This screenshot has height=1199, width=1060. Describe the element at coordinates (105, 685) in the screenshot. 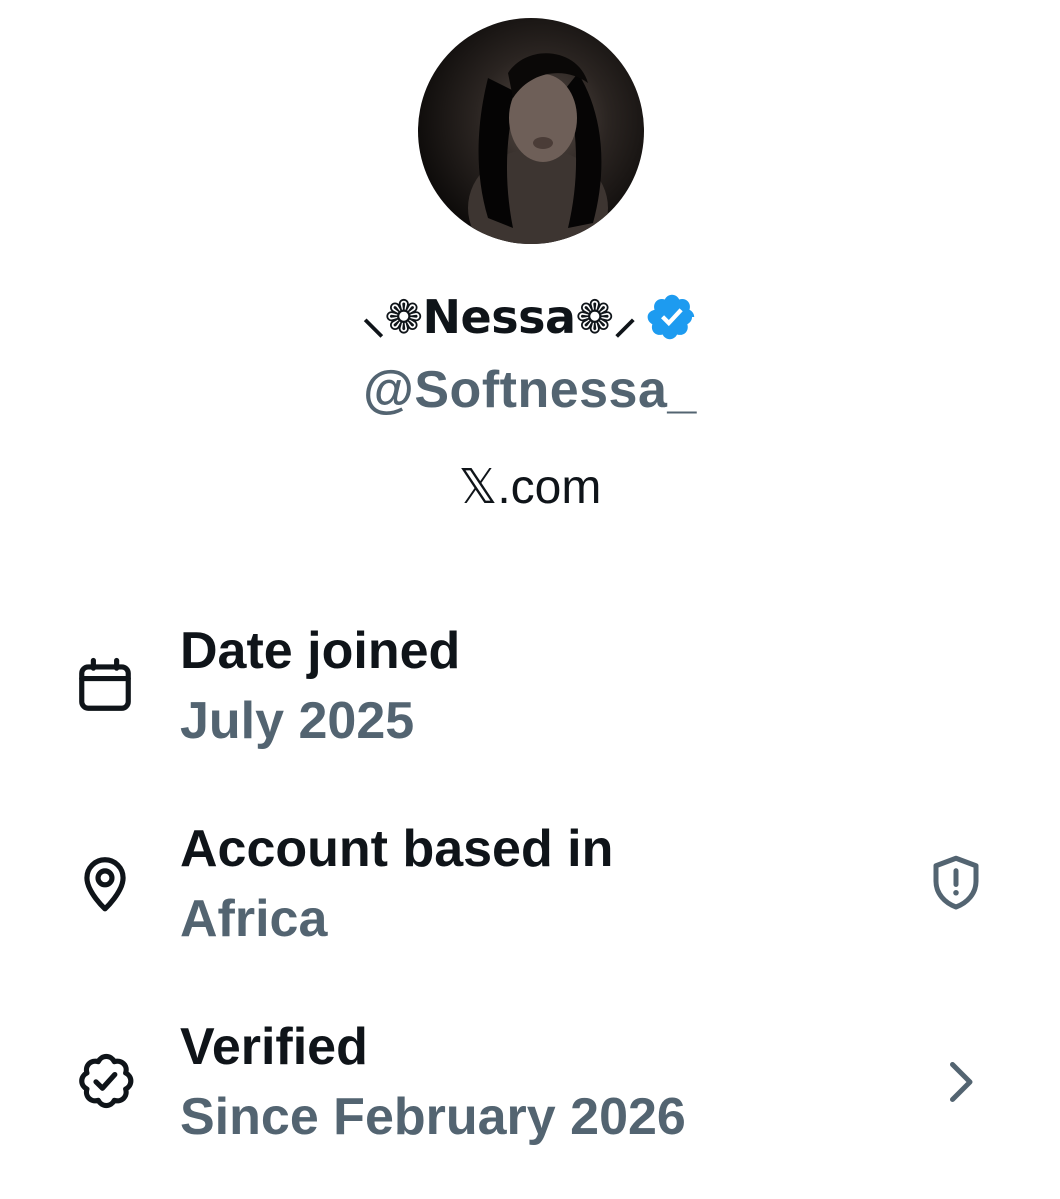

I see `calendar-icon` at that location.